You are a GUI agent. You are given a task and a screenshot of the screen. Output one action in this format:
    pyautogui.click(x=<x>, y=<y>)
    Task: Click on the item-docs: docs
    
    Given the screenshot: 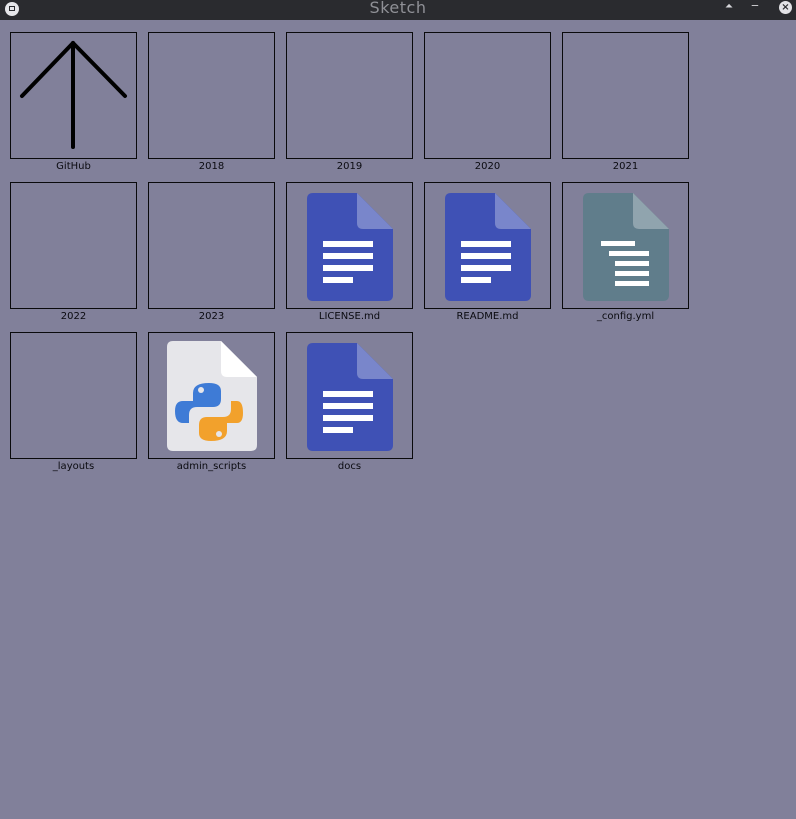 What is the action you would take?
    pyautogui.click(x=350, y=404)
    